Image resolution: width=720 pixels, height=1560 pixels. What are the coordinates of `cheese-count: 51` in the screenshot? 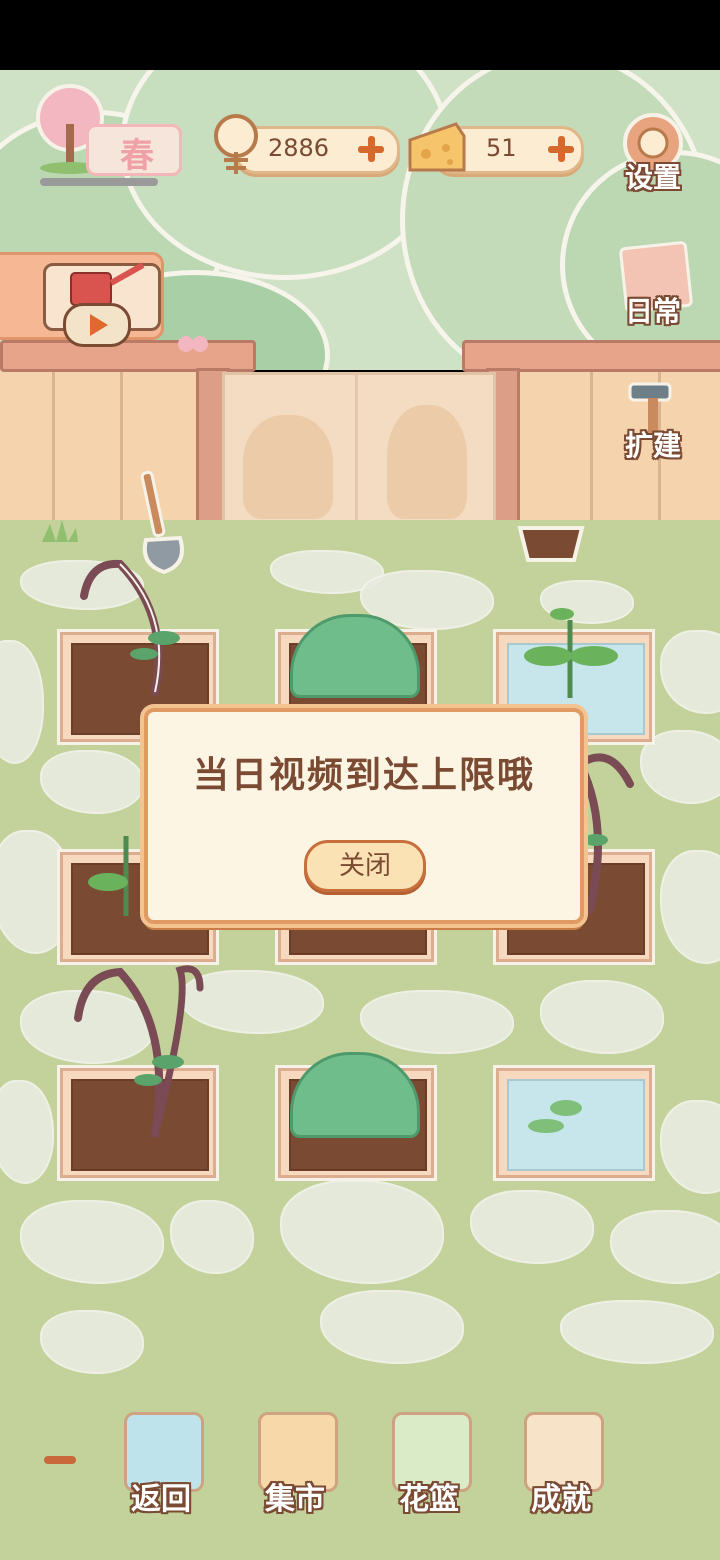 It's located at (501, 148).